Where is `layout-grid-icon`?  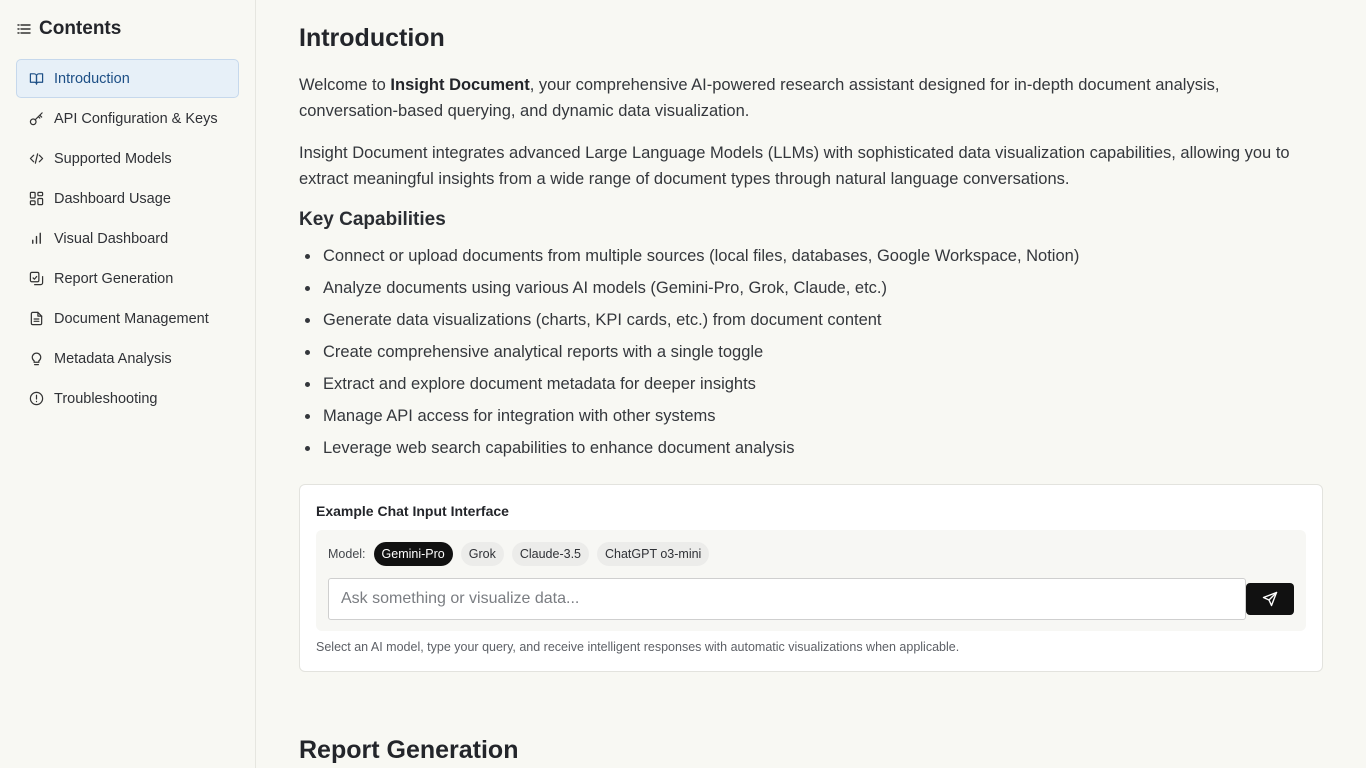 layout-grid-icon is located at coordinates (36, 198).